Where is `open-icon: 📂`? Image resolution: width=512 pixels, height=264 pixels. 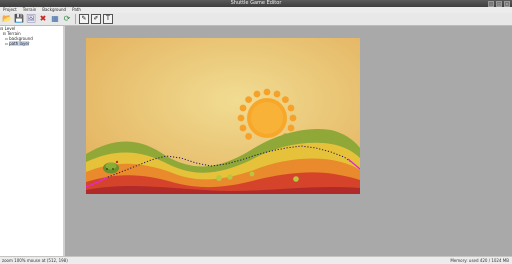
open-icon: 📂 is located at coordinates (7, 18).